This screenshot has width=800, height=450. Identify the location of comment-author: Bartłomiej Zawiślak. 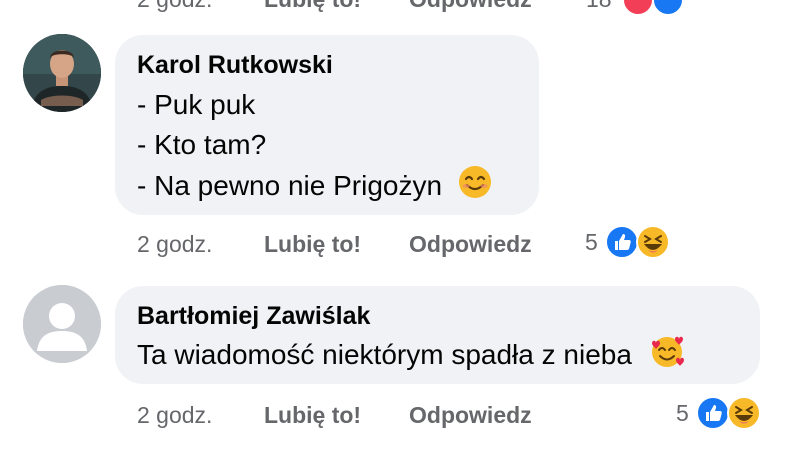
(253, 316).